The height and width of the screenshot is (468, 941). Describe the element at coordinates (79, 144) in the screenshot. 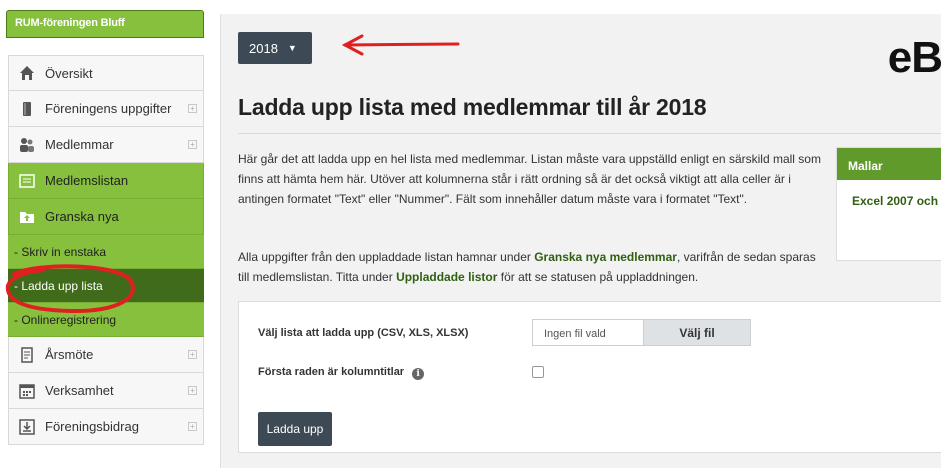

I see `sidebar-item-label: Medlemmar` at that location.